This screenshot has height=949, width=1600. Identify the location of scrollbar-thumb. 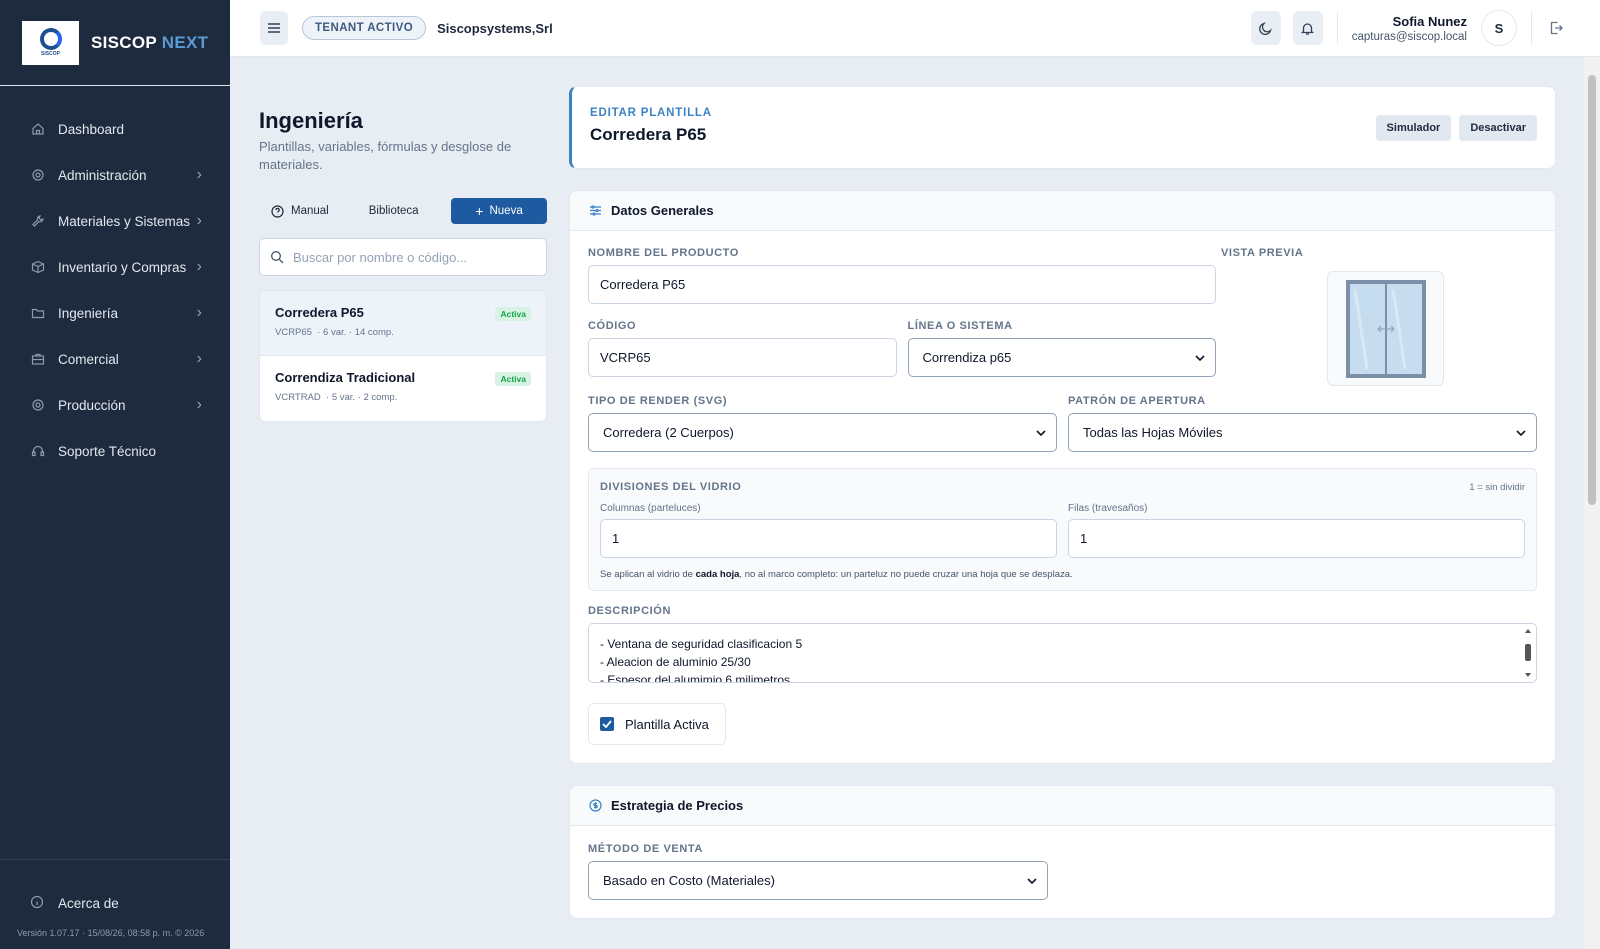
(1592, 290).